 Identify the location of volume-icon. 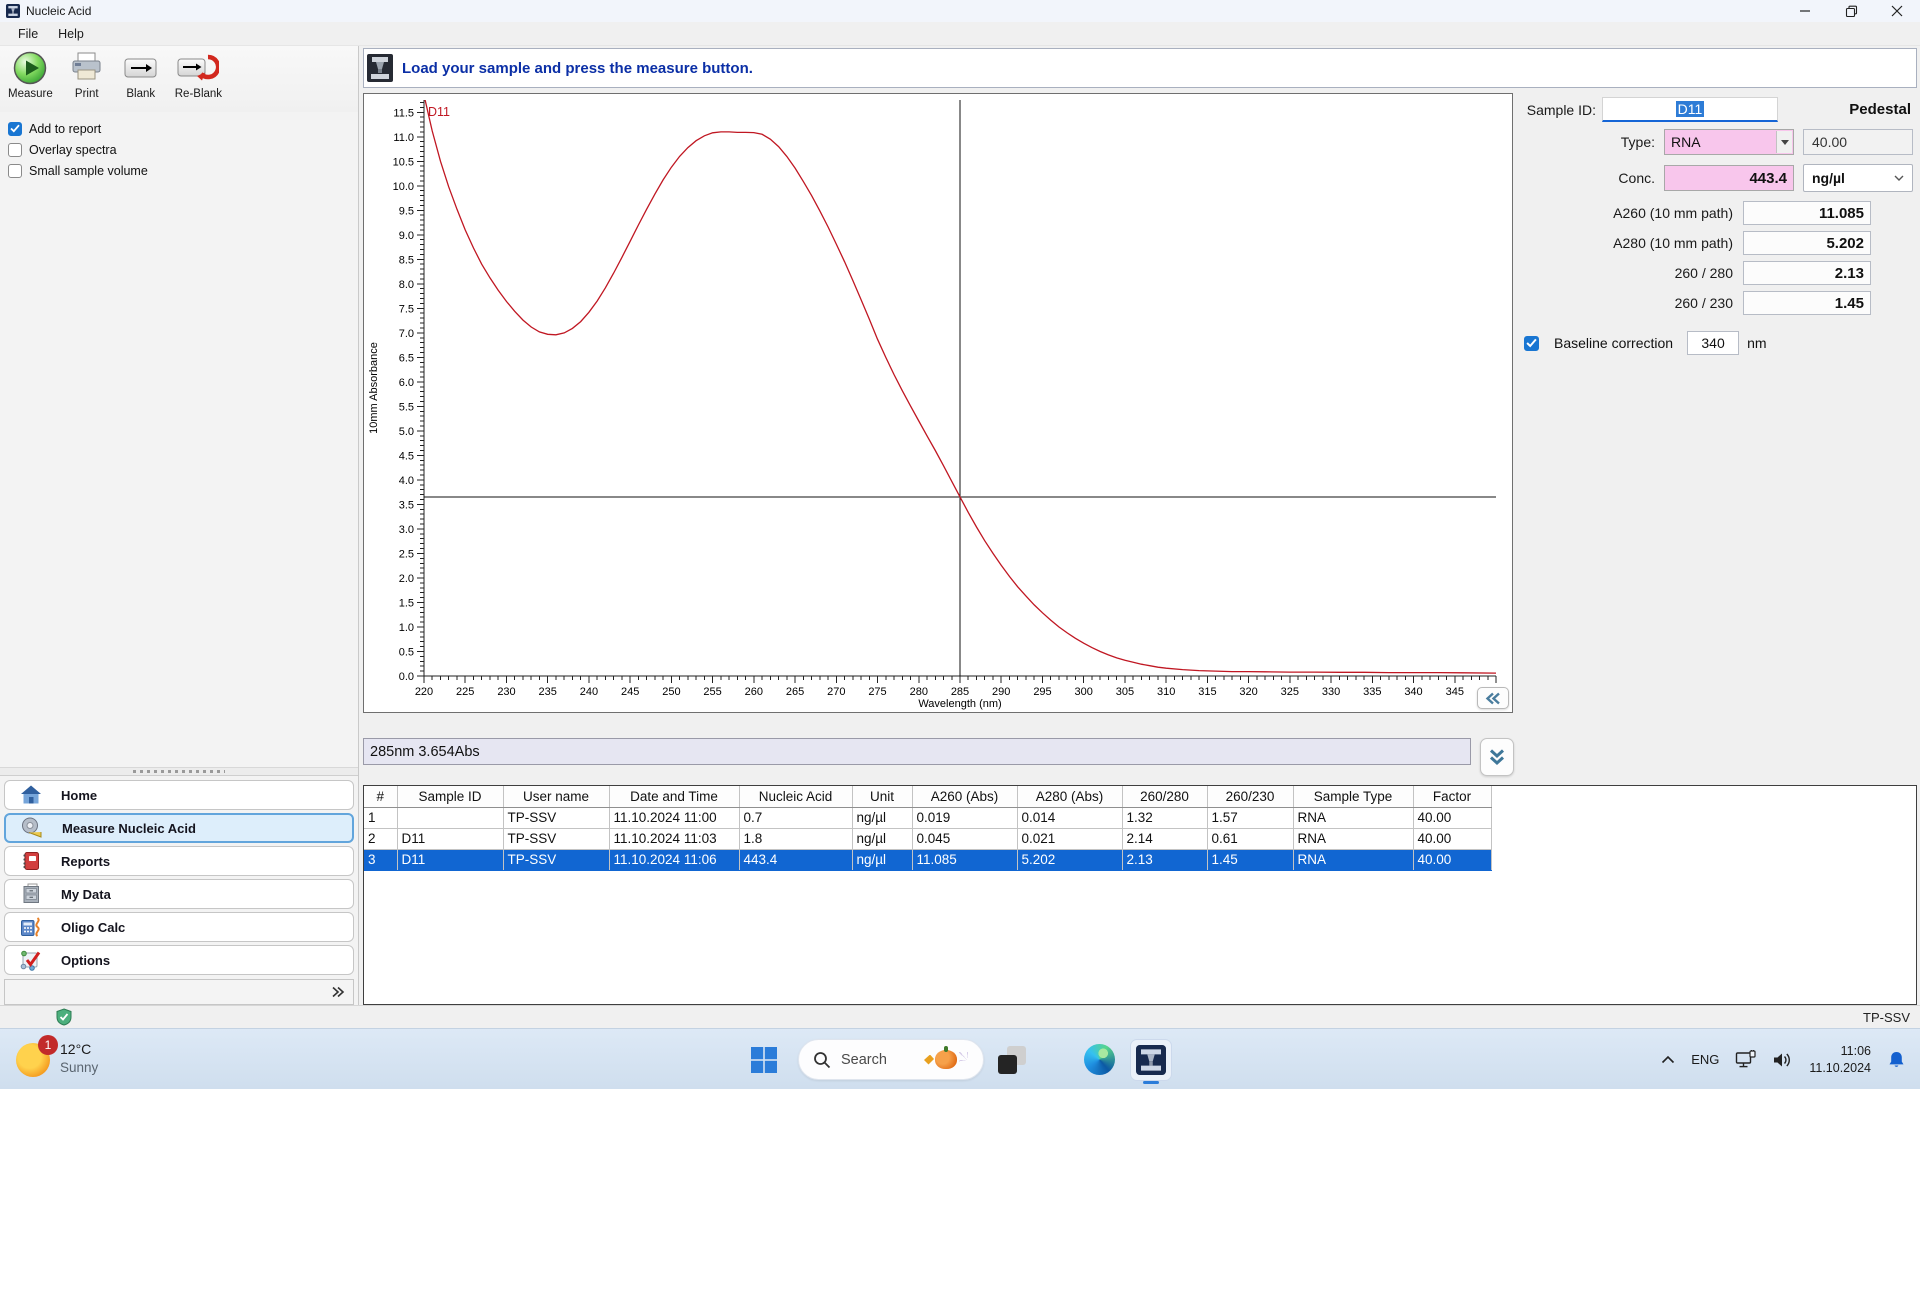
(1783, 1060).